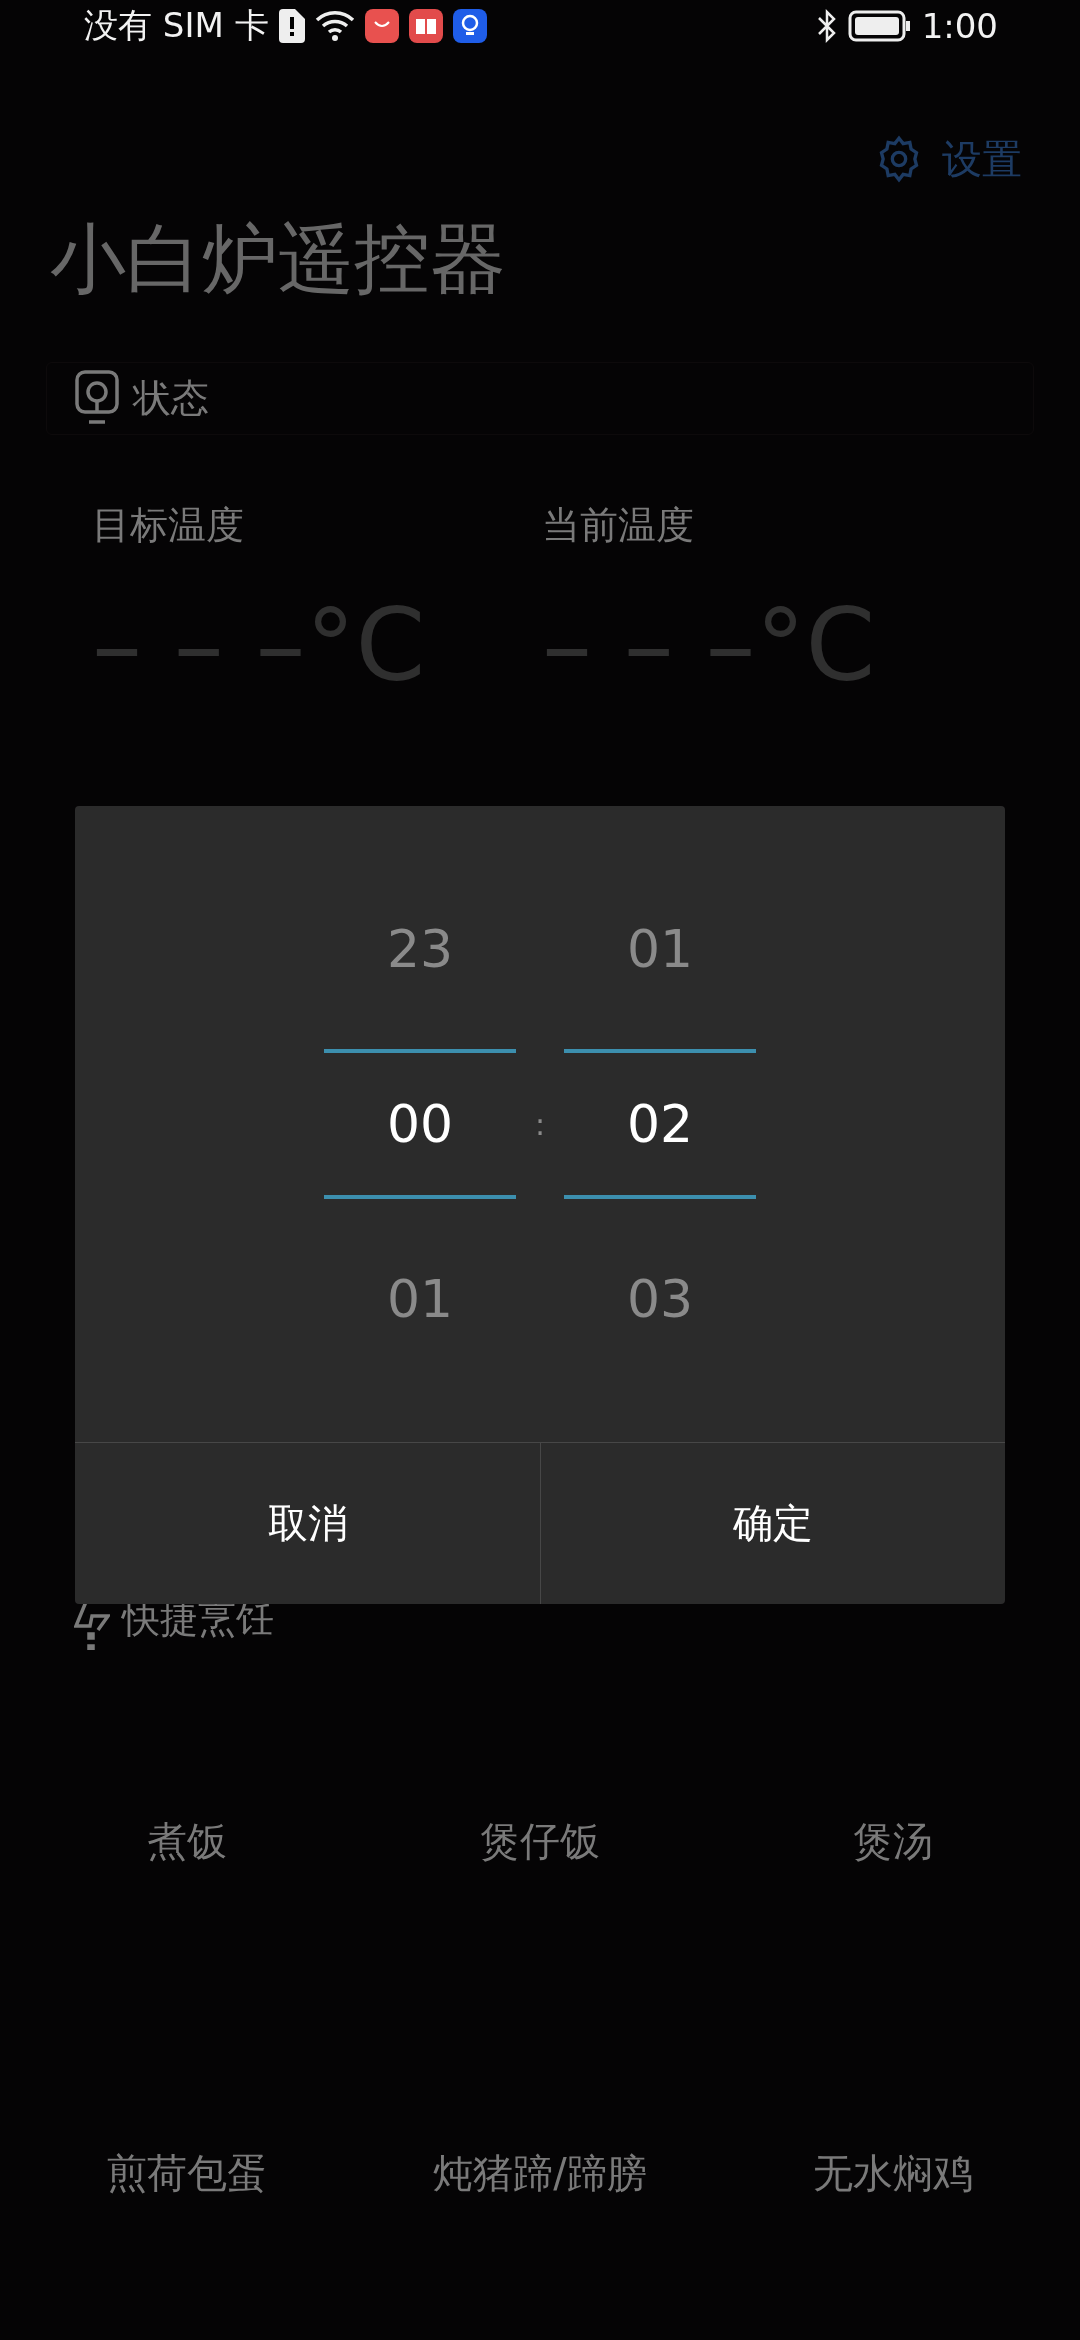  I want to click on recipe-button: 煮饭, so click(186, 1842).